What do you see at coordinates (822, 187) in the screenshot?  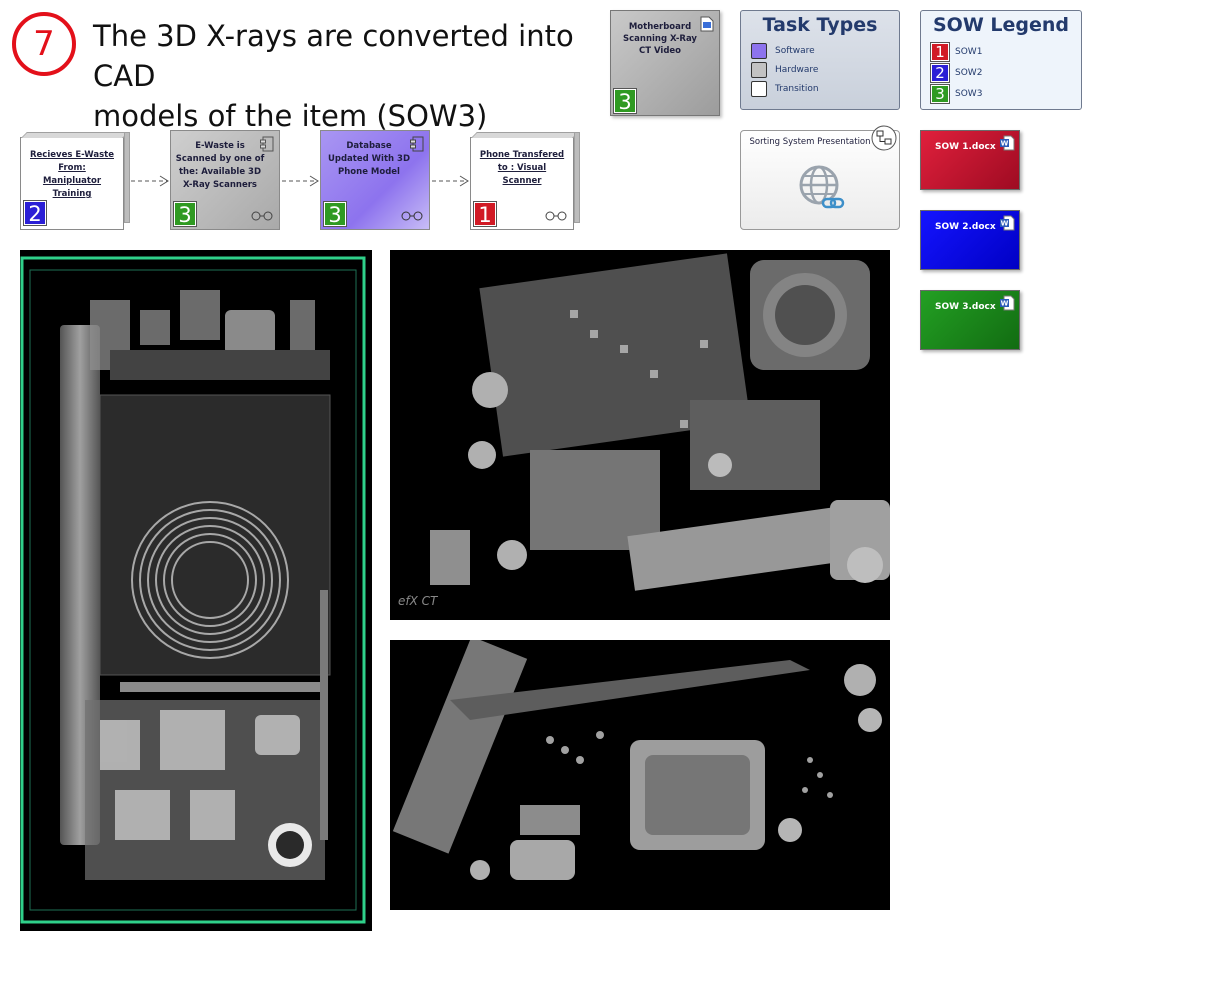 I see `globe-link-icon` at bounding box center [822, 187].